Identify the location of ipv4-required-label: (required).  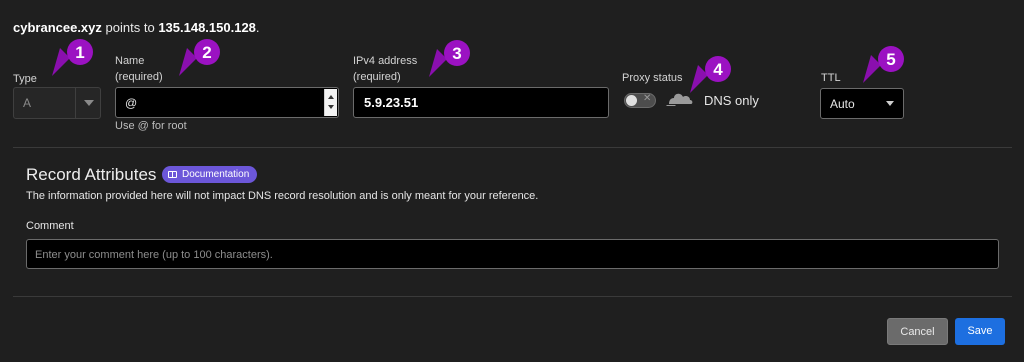
(377, 77).